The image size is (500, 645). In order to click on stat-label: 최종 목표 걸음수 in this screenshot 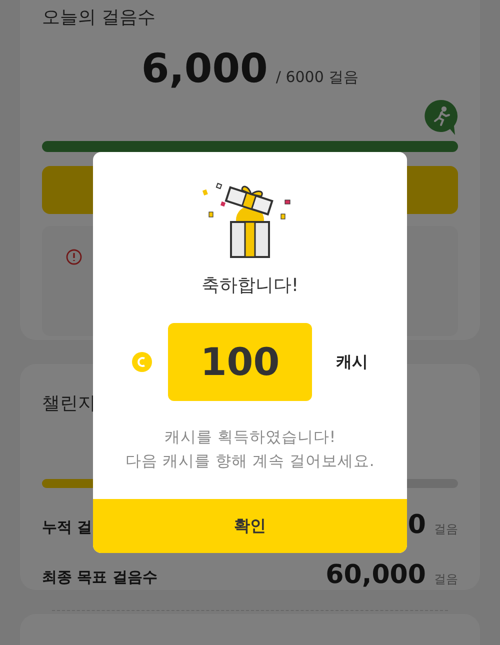, I will do `click(100, 577)`.